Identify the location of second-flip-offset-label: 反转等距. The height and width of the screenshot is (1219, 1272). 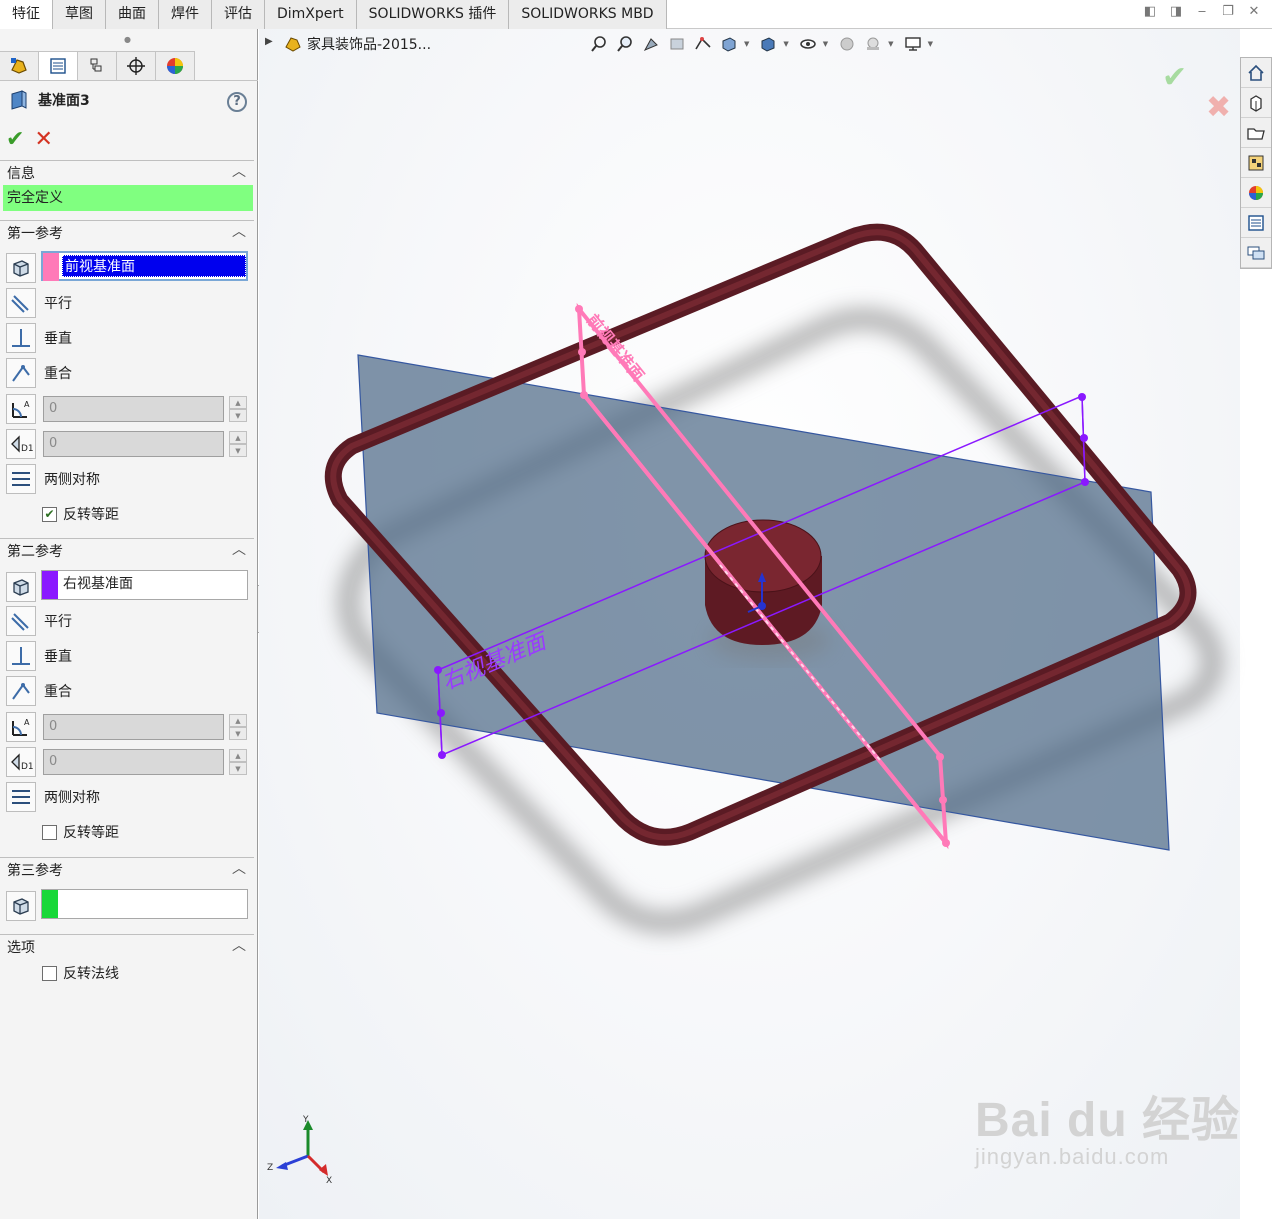
(91, 832).